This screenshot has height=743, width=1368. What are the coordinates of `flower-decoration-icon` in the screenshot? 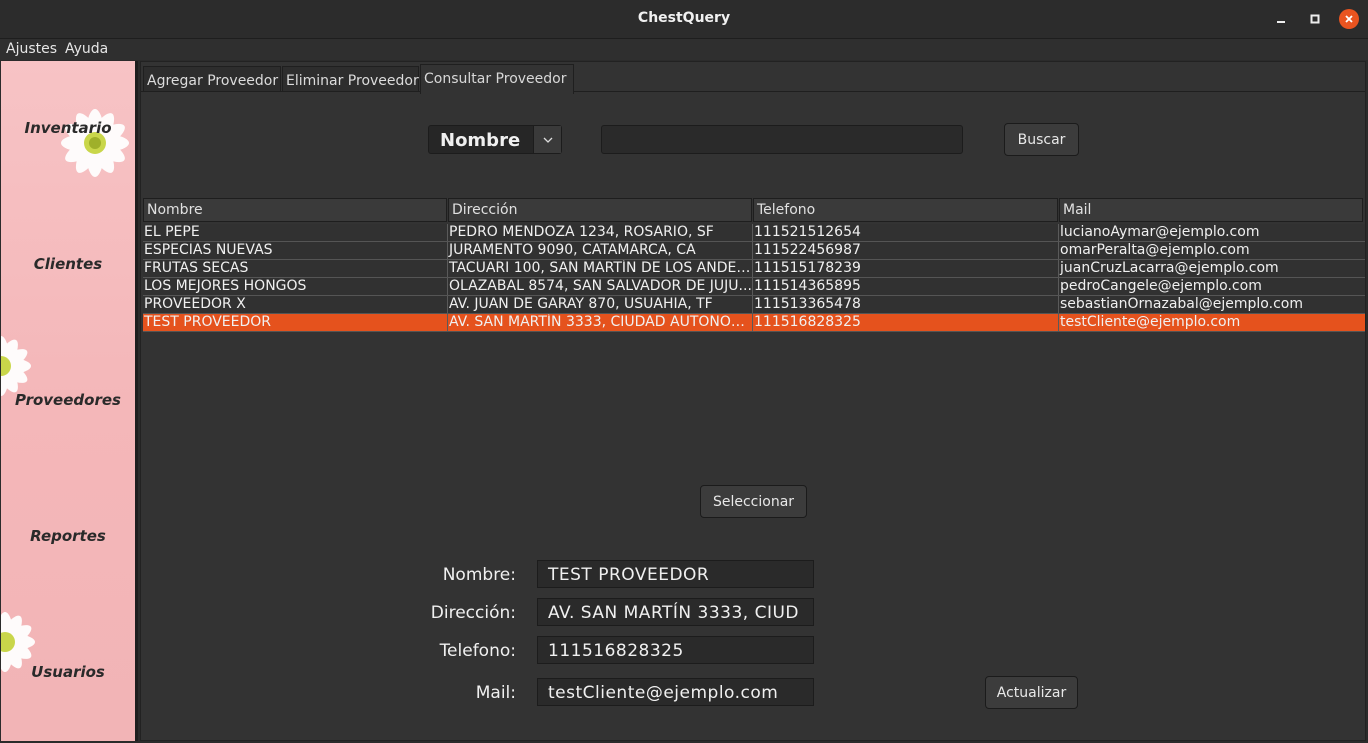 It's located at (95, 143).